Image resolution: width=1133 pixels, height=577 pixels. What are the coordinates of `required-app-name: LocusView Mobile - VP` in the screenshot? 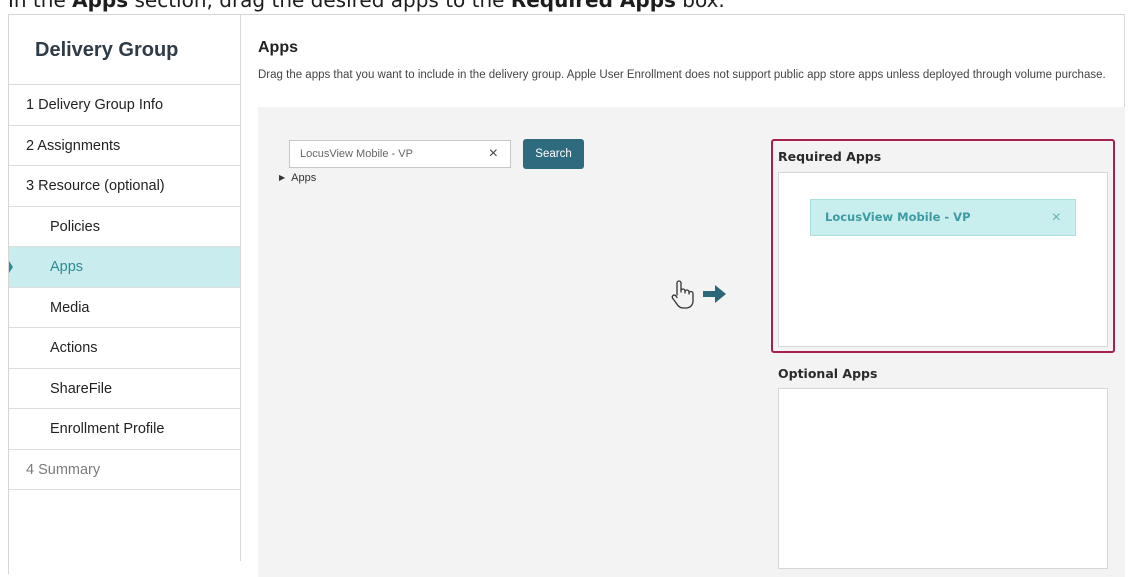 It's located at (898, 217).